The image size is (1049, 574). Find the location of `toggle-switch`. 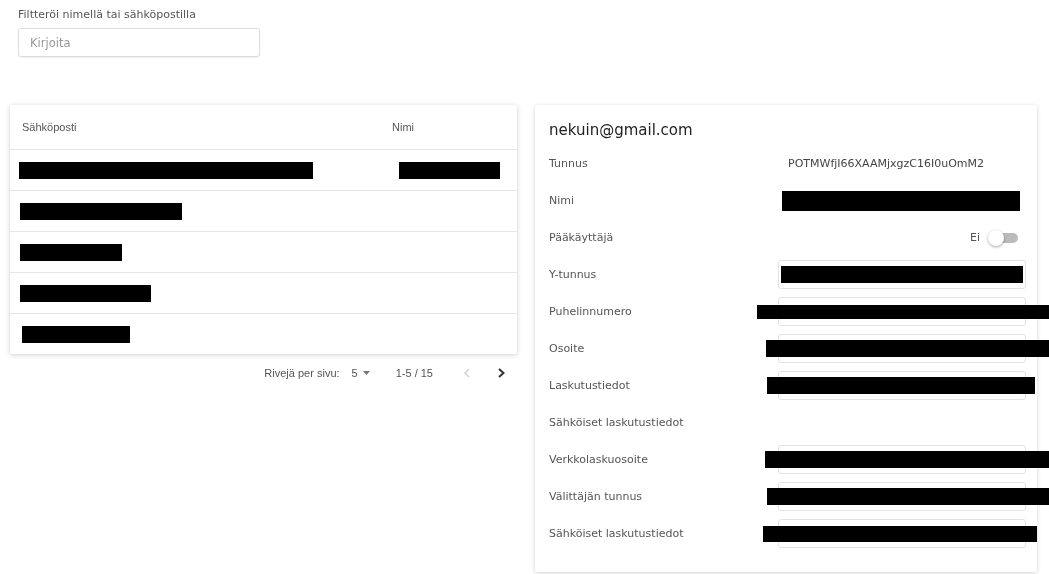

toggle-switch is located at coordinates (1004, 237).